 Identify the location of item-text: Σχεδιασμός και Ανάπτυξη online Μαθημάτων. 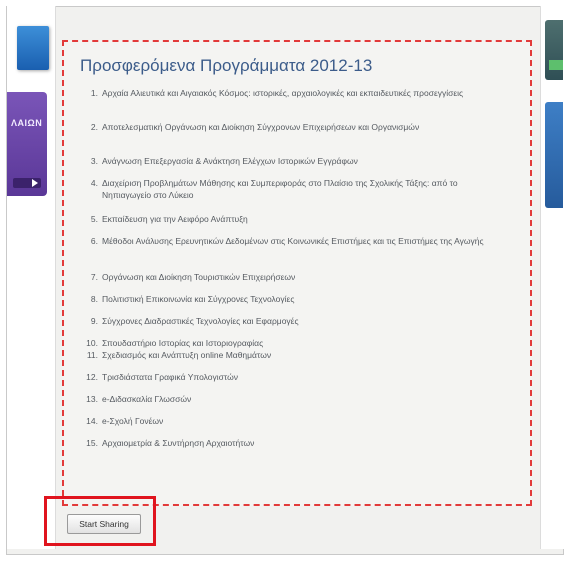
(187, 355).